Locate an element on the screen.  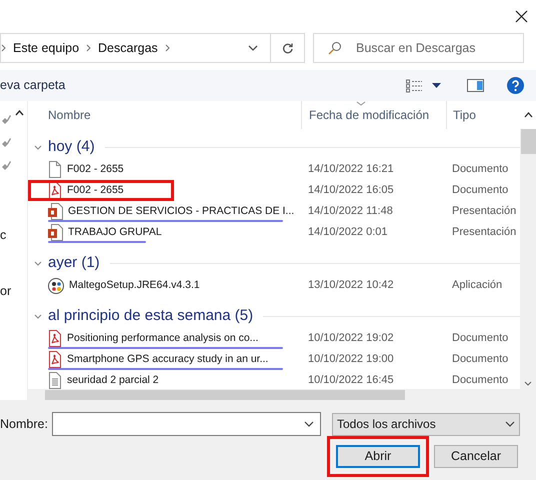
vertical-scrollbar is located at coordinates (528, 259).